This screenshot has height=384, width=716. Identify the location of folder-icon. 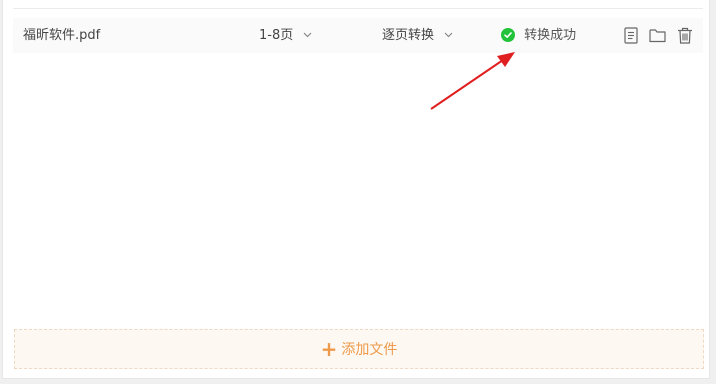
(657, 35).